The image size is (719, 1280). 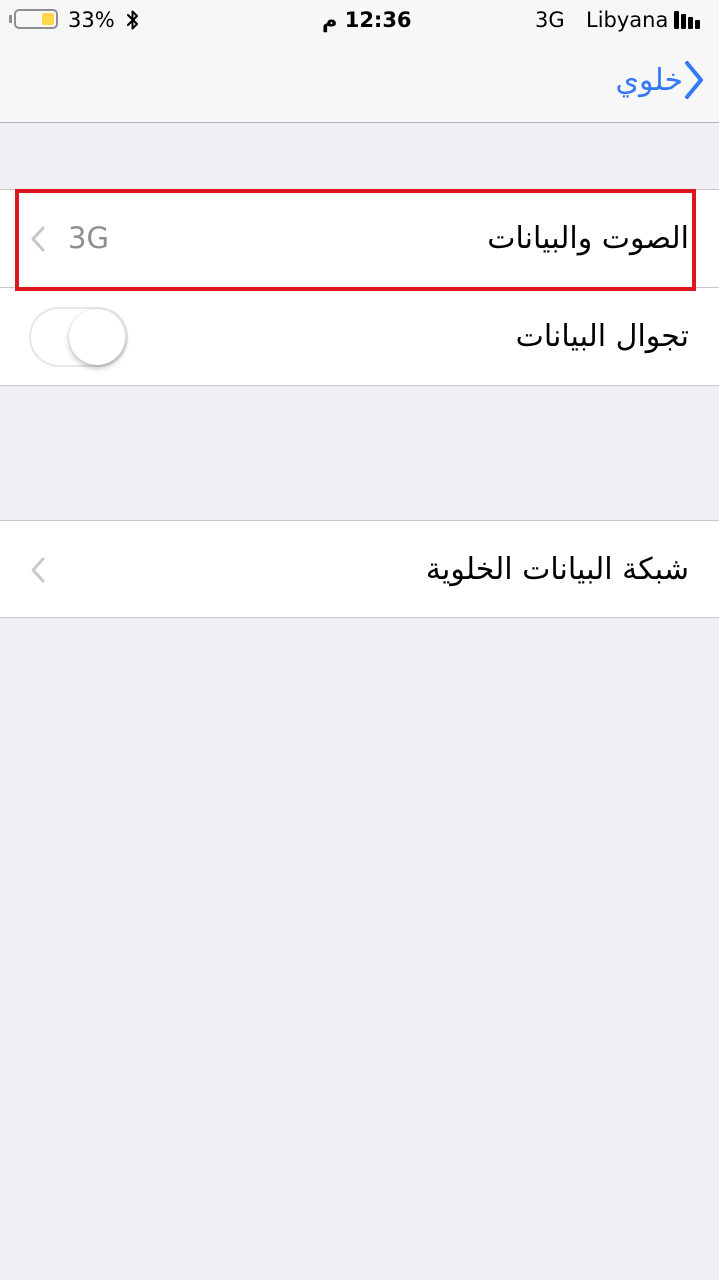 What do you see at coordinates (48, 19) in the screenshot?
I see `battery-fill` at bounding box center [48, 19].